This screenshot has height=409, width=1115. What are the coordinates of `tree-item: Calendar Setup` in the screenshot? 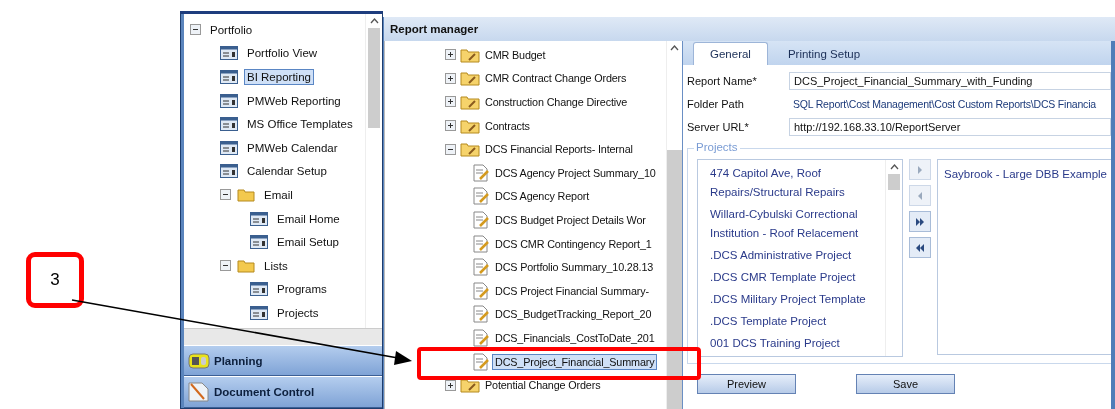 It's located at (287, 171).